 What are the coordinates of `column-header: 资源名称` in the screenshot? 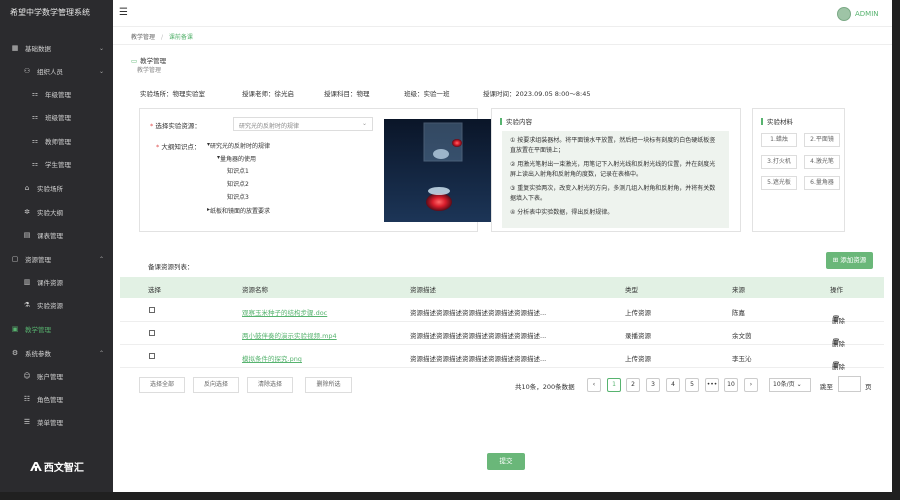 It's located at (255, 290).